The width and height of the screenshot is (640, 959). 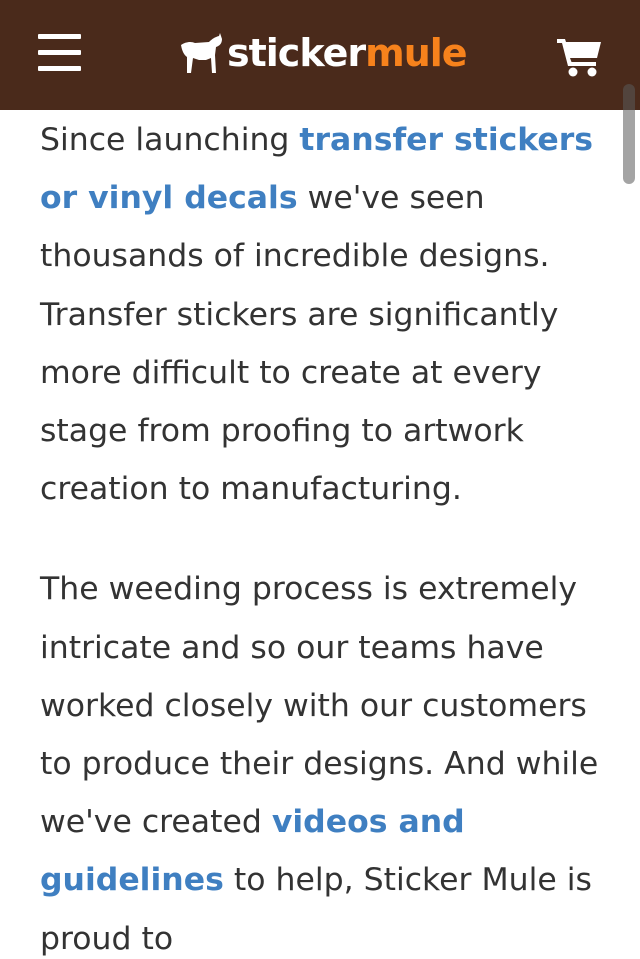 I want to click on shopping-cart-icon, so click(x=580, y=57).